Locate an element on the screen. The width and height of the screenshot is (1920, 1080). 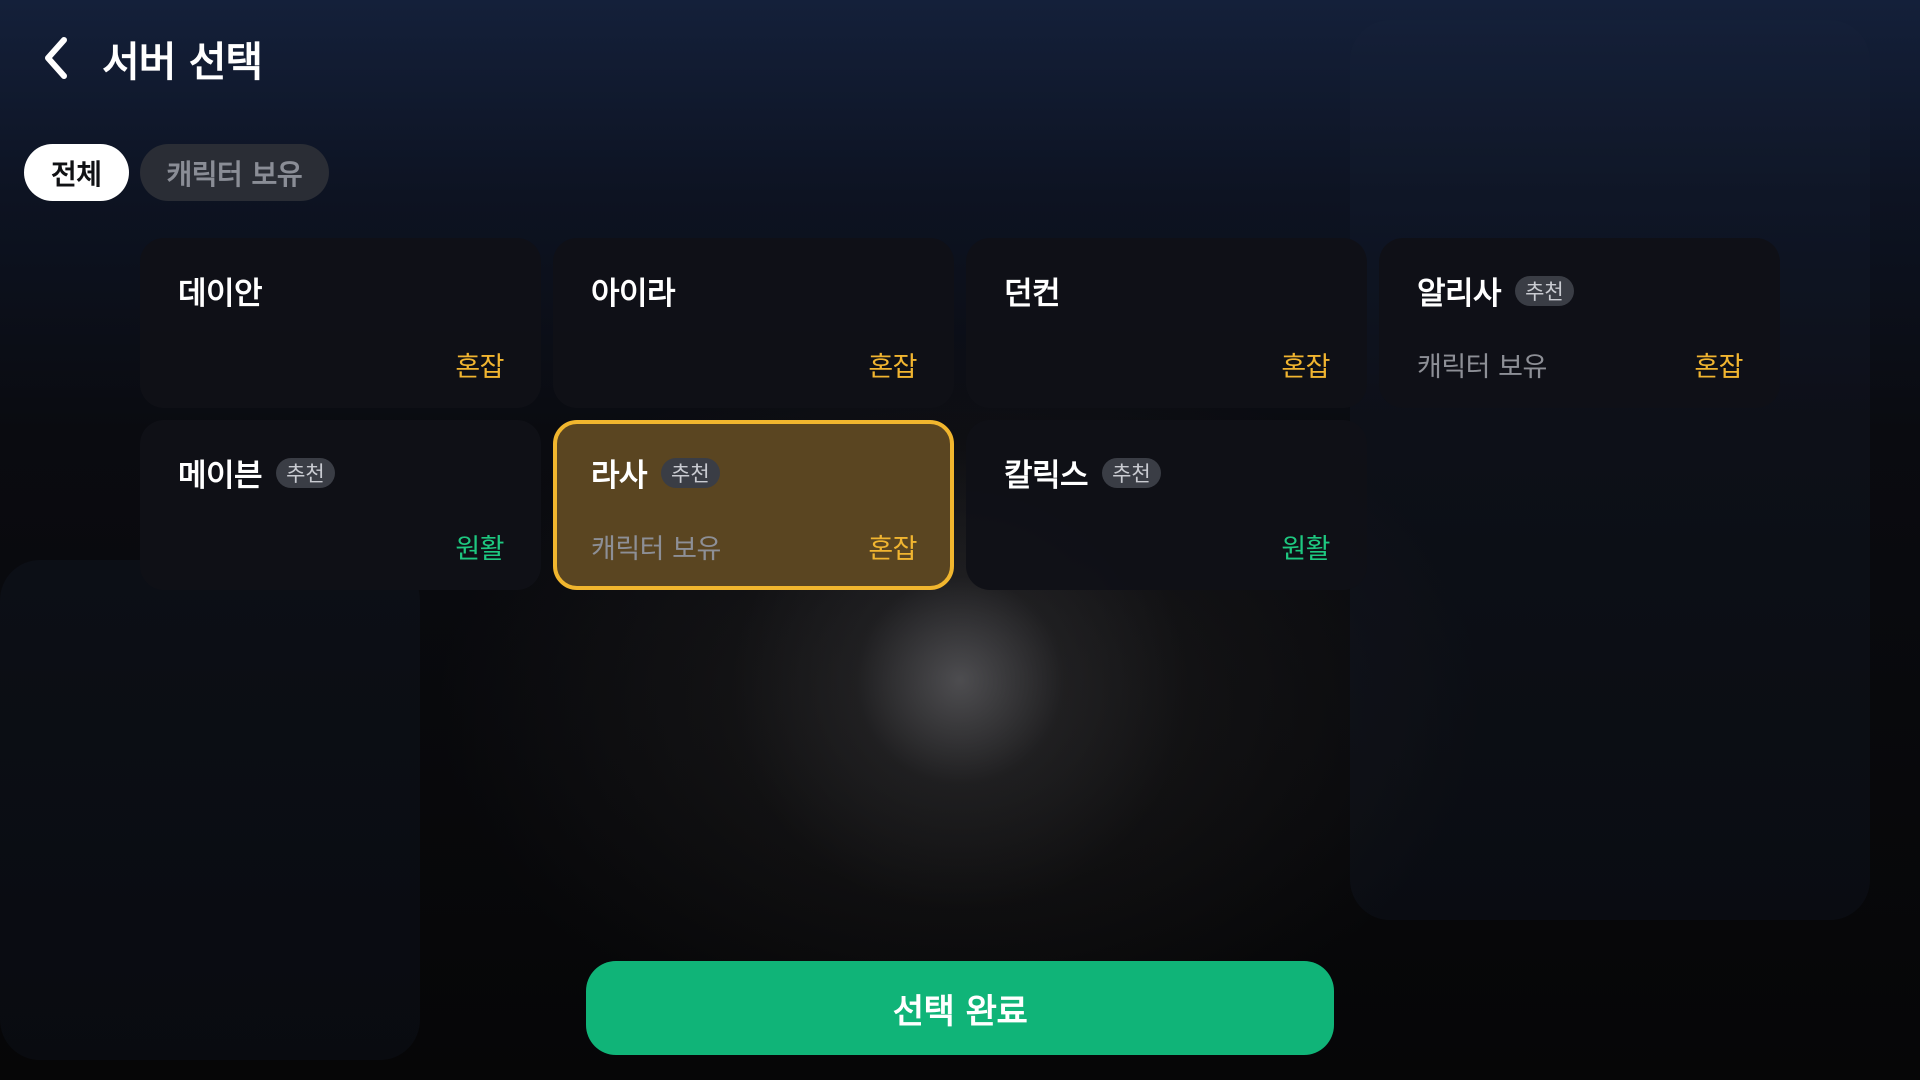
chevron-left-icon is located at coordinates (56, 58).